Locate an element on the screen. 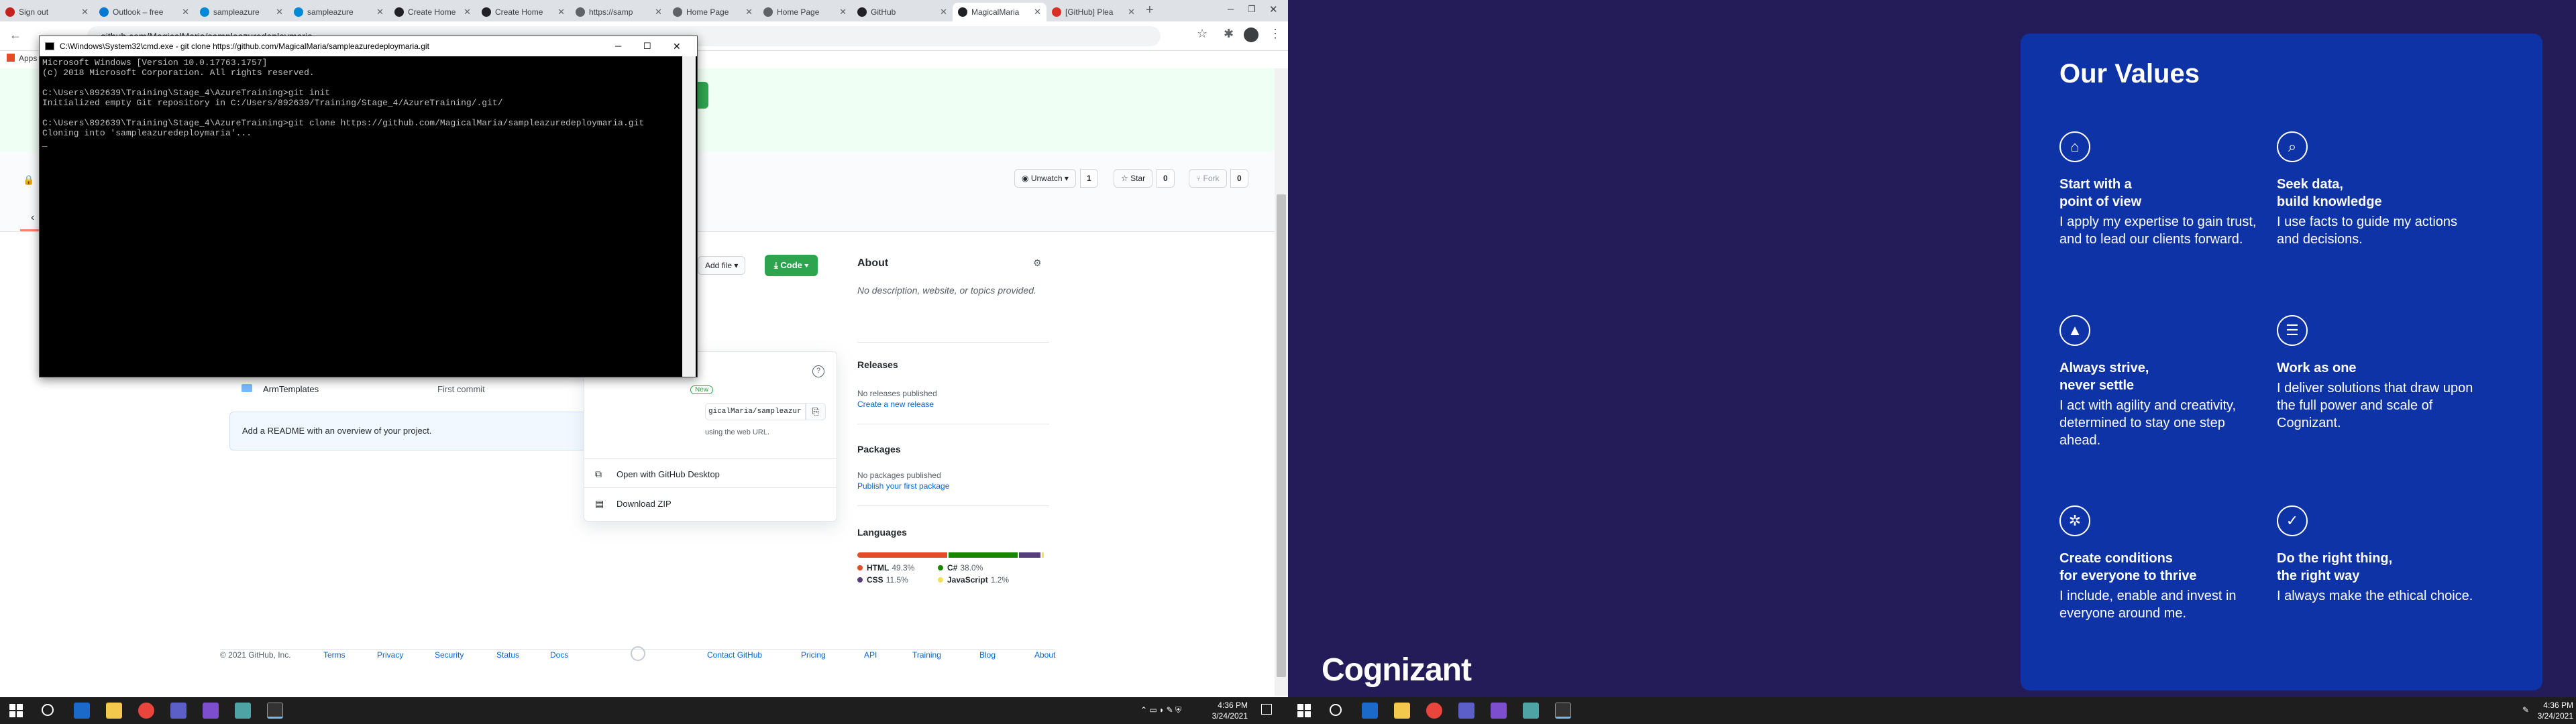  star-bookmark-icon: ☆ is located at coordinates (1202, 34).